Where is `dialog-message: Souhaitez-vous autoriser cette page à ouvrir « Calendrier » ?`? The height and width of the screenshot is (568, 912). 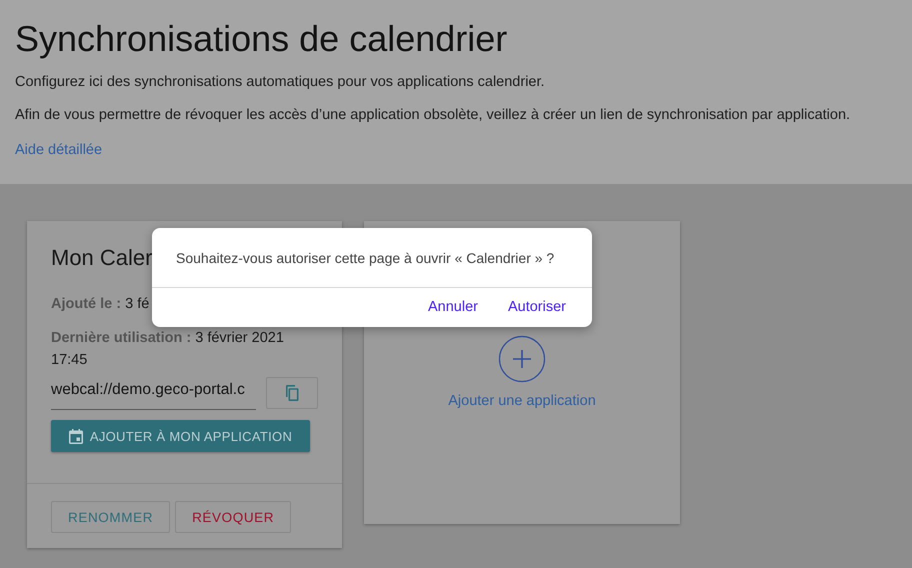 dialog-message: Souhaitez-vous autoriser cette page à ouvrir « Calendrier » ? is located at coordinates (372, 258).